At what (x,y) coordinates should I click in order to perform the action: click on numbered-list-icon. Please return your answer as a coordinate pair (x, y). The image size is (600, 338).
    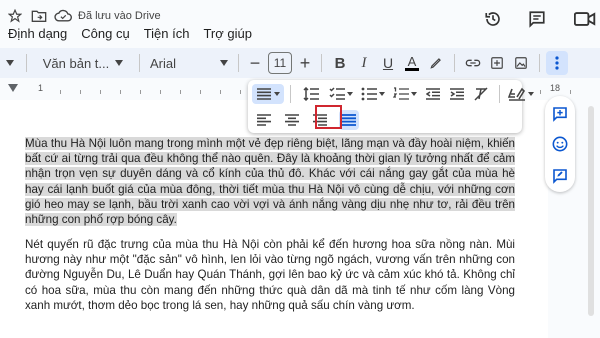
    Looking at the image, I should click on (405, 94).